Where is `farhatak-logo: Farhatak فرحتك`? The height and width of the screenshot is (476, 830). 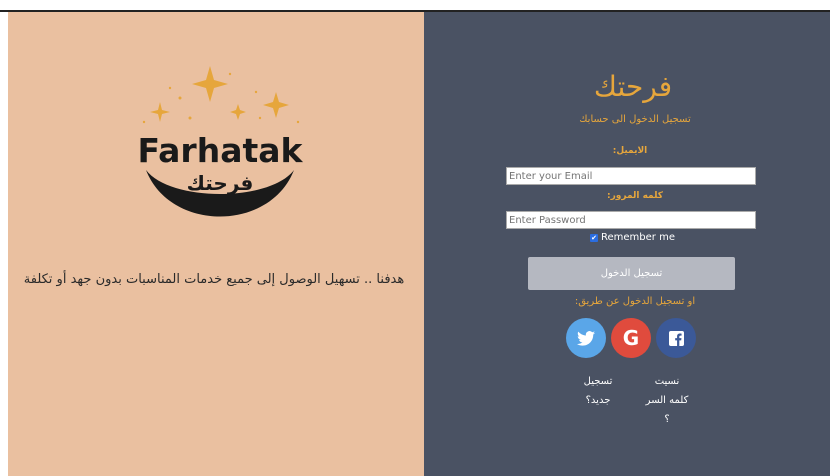
farhatak-logo: Farhatak فرحتك is located at coordinates (221, 141).